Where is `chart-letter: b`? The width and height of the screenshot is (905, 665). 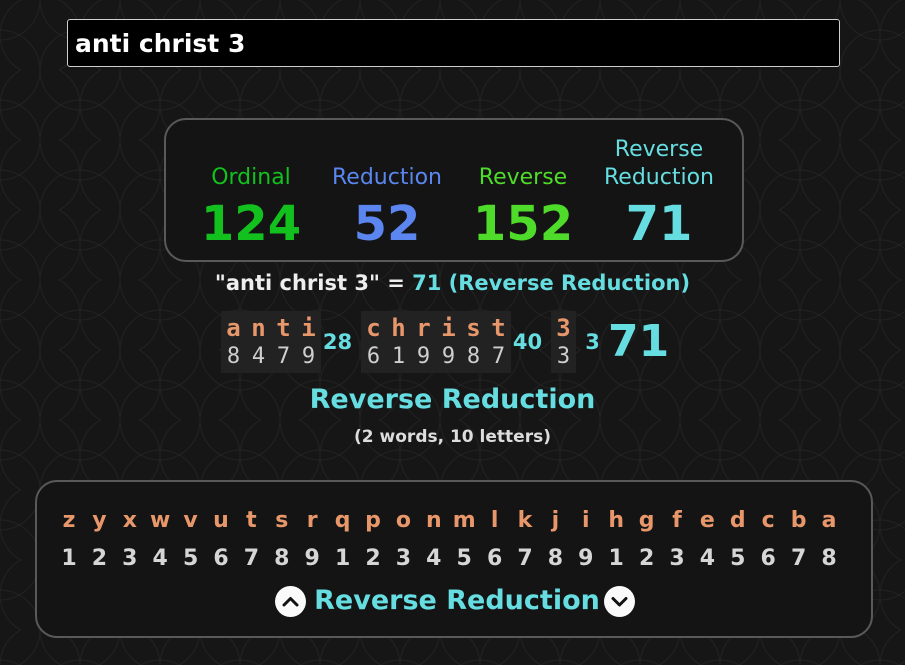 chart-letter: b is located at coordinates (798, 520).